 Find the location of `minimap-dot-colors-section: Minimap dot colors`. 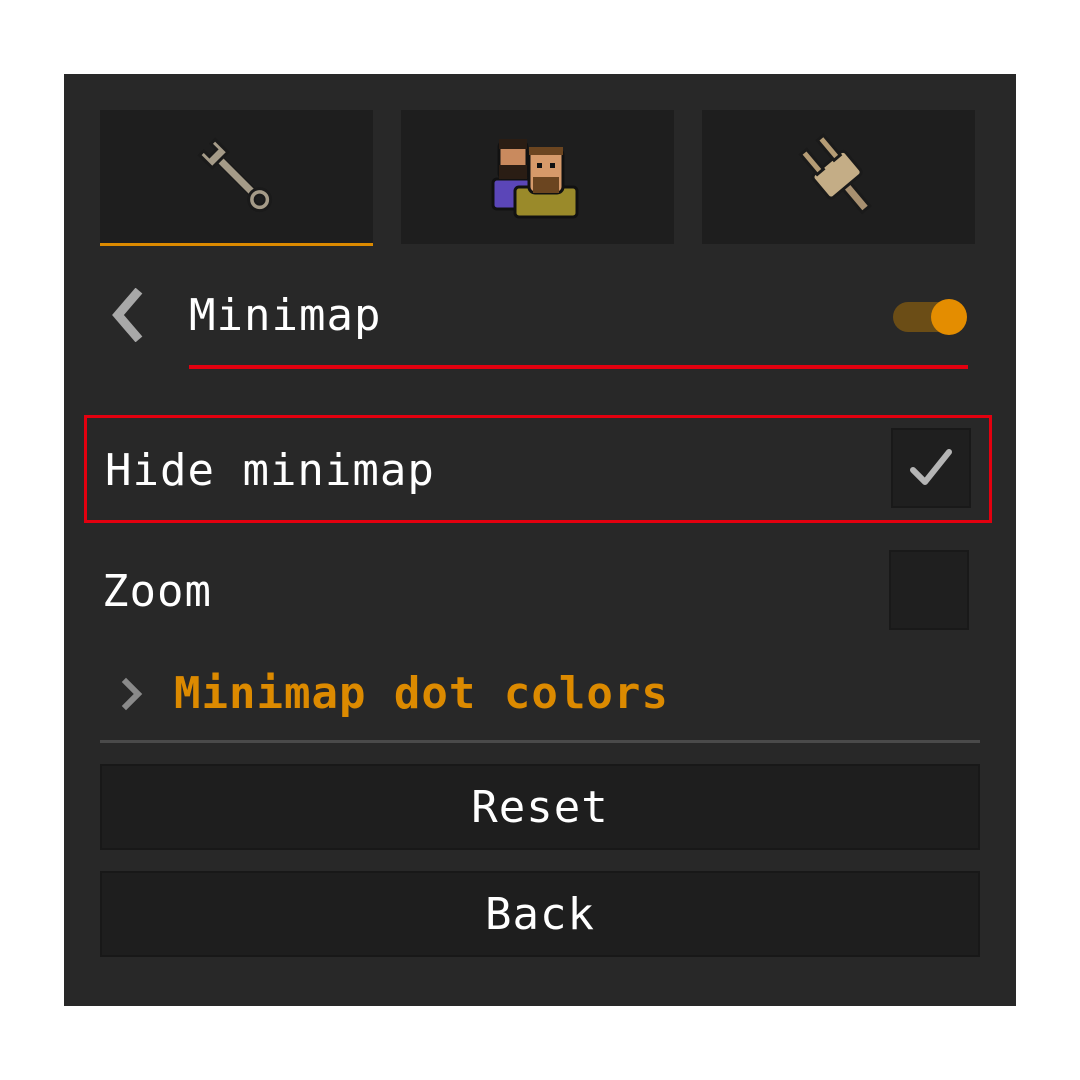

minimap-dot-colors-section: Minimap dot colors is located at coordinates (420, 694).